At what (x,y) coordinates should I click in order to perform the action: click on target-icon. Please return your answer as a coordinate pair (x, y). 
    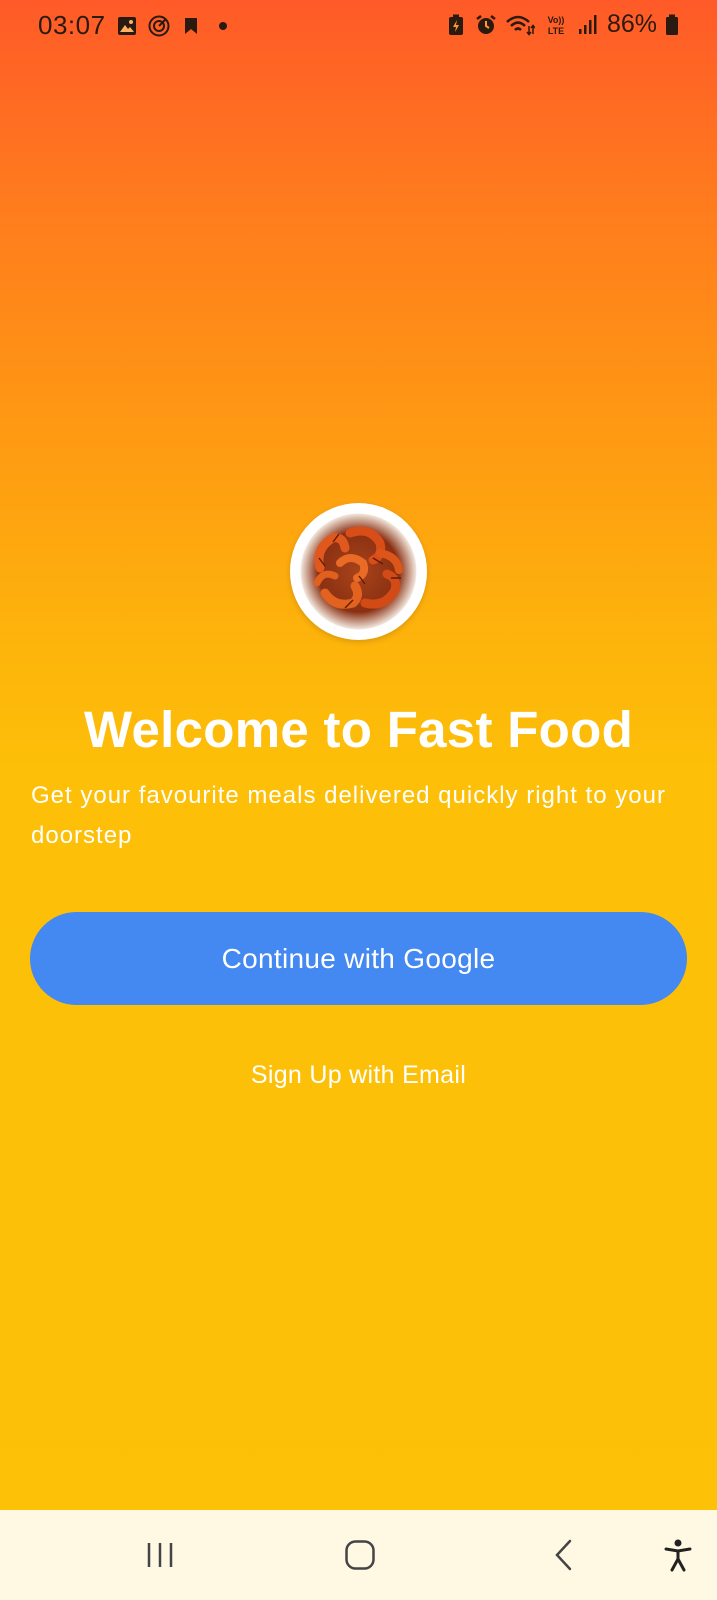
    Looking at the image, I should click on (159, 26).